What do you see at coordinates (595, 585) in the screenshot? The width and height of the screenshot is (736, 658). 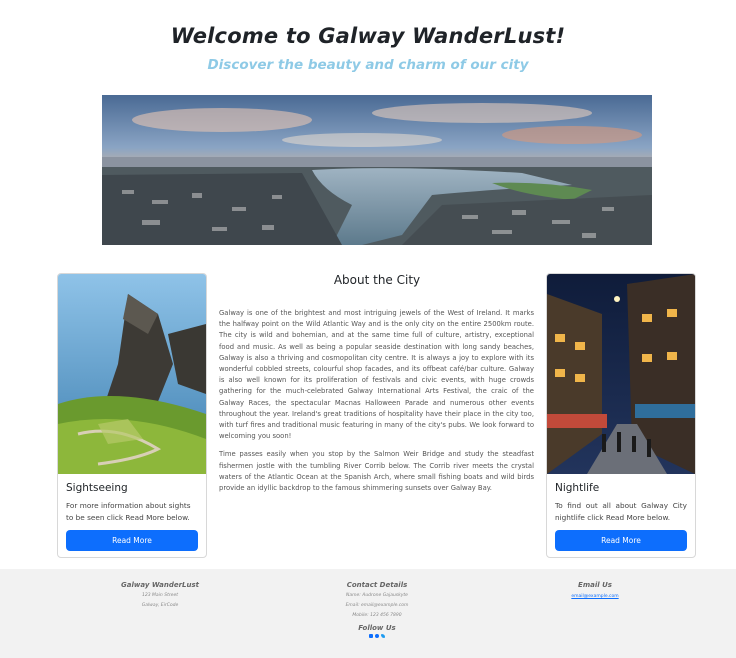 I see `footer-email-title: Email Us` at bounding box center [595, 585].